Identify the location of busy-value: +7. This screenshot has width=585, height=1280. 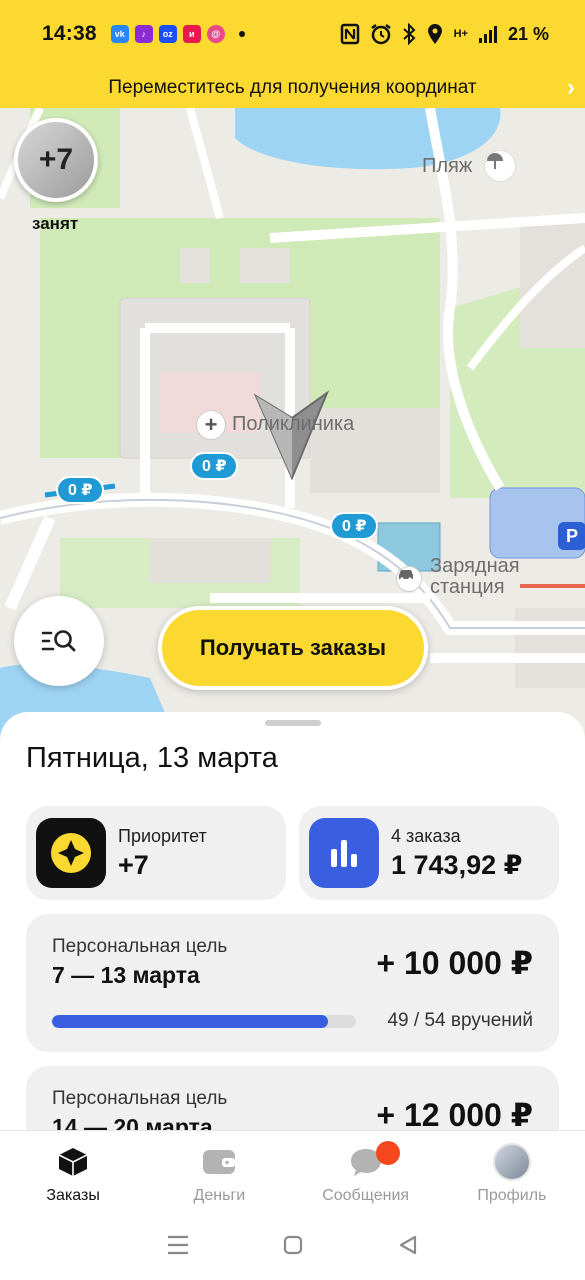
(56, 159).